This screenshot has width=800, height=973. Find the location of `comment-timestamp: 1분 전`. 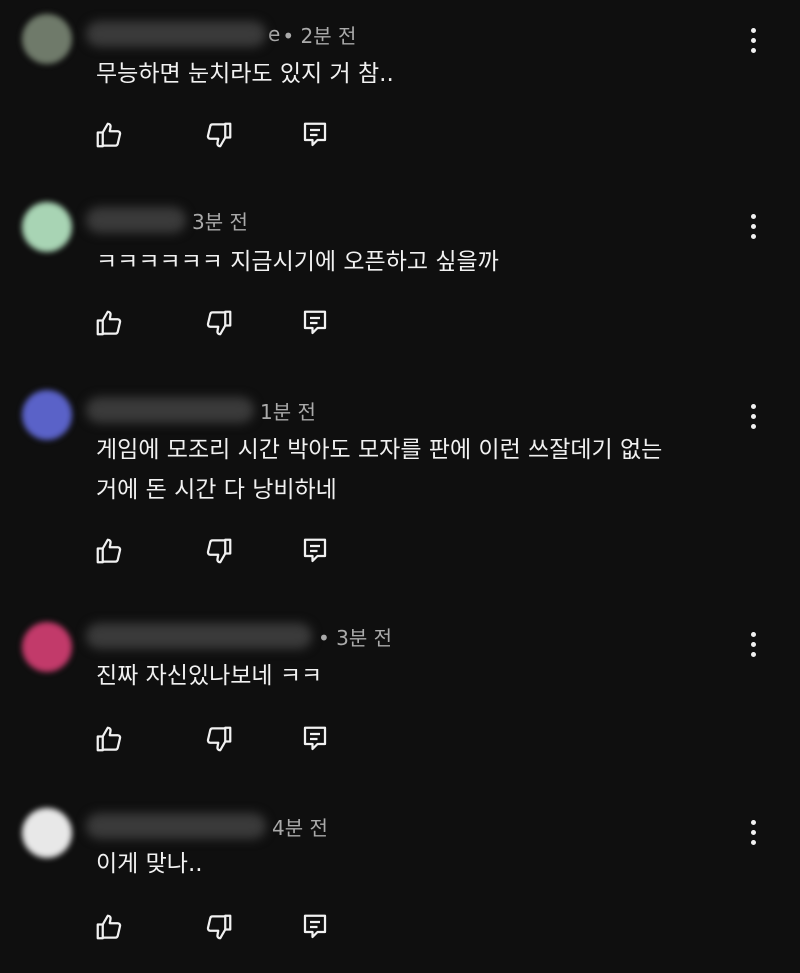

comment-timestamp: 1분 전 is located at coordinates (288, 411).